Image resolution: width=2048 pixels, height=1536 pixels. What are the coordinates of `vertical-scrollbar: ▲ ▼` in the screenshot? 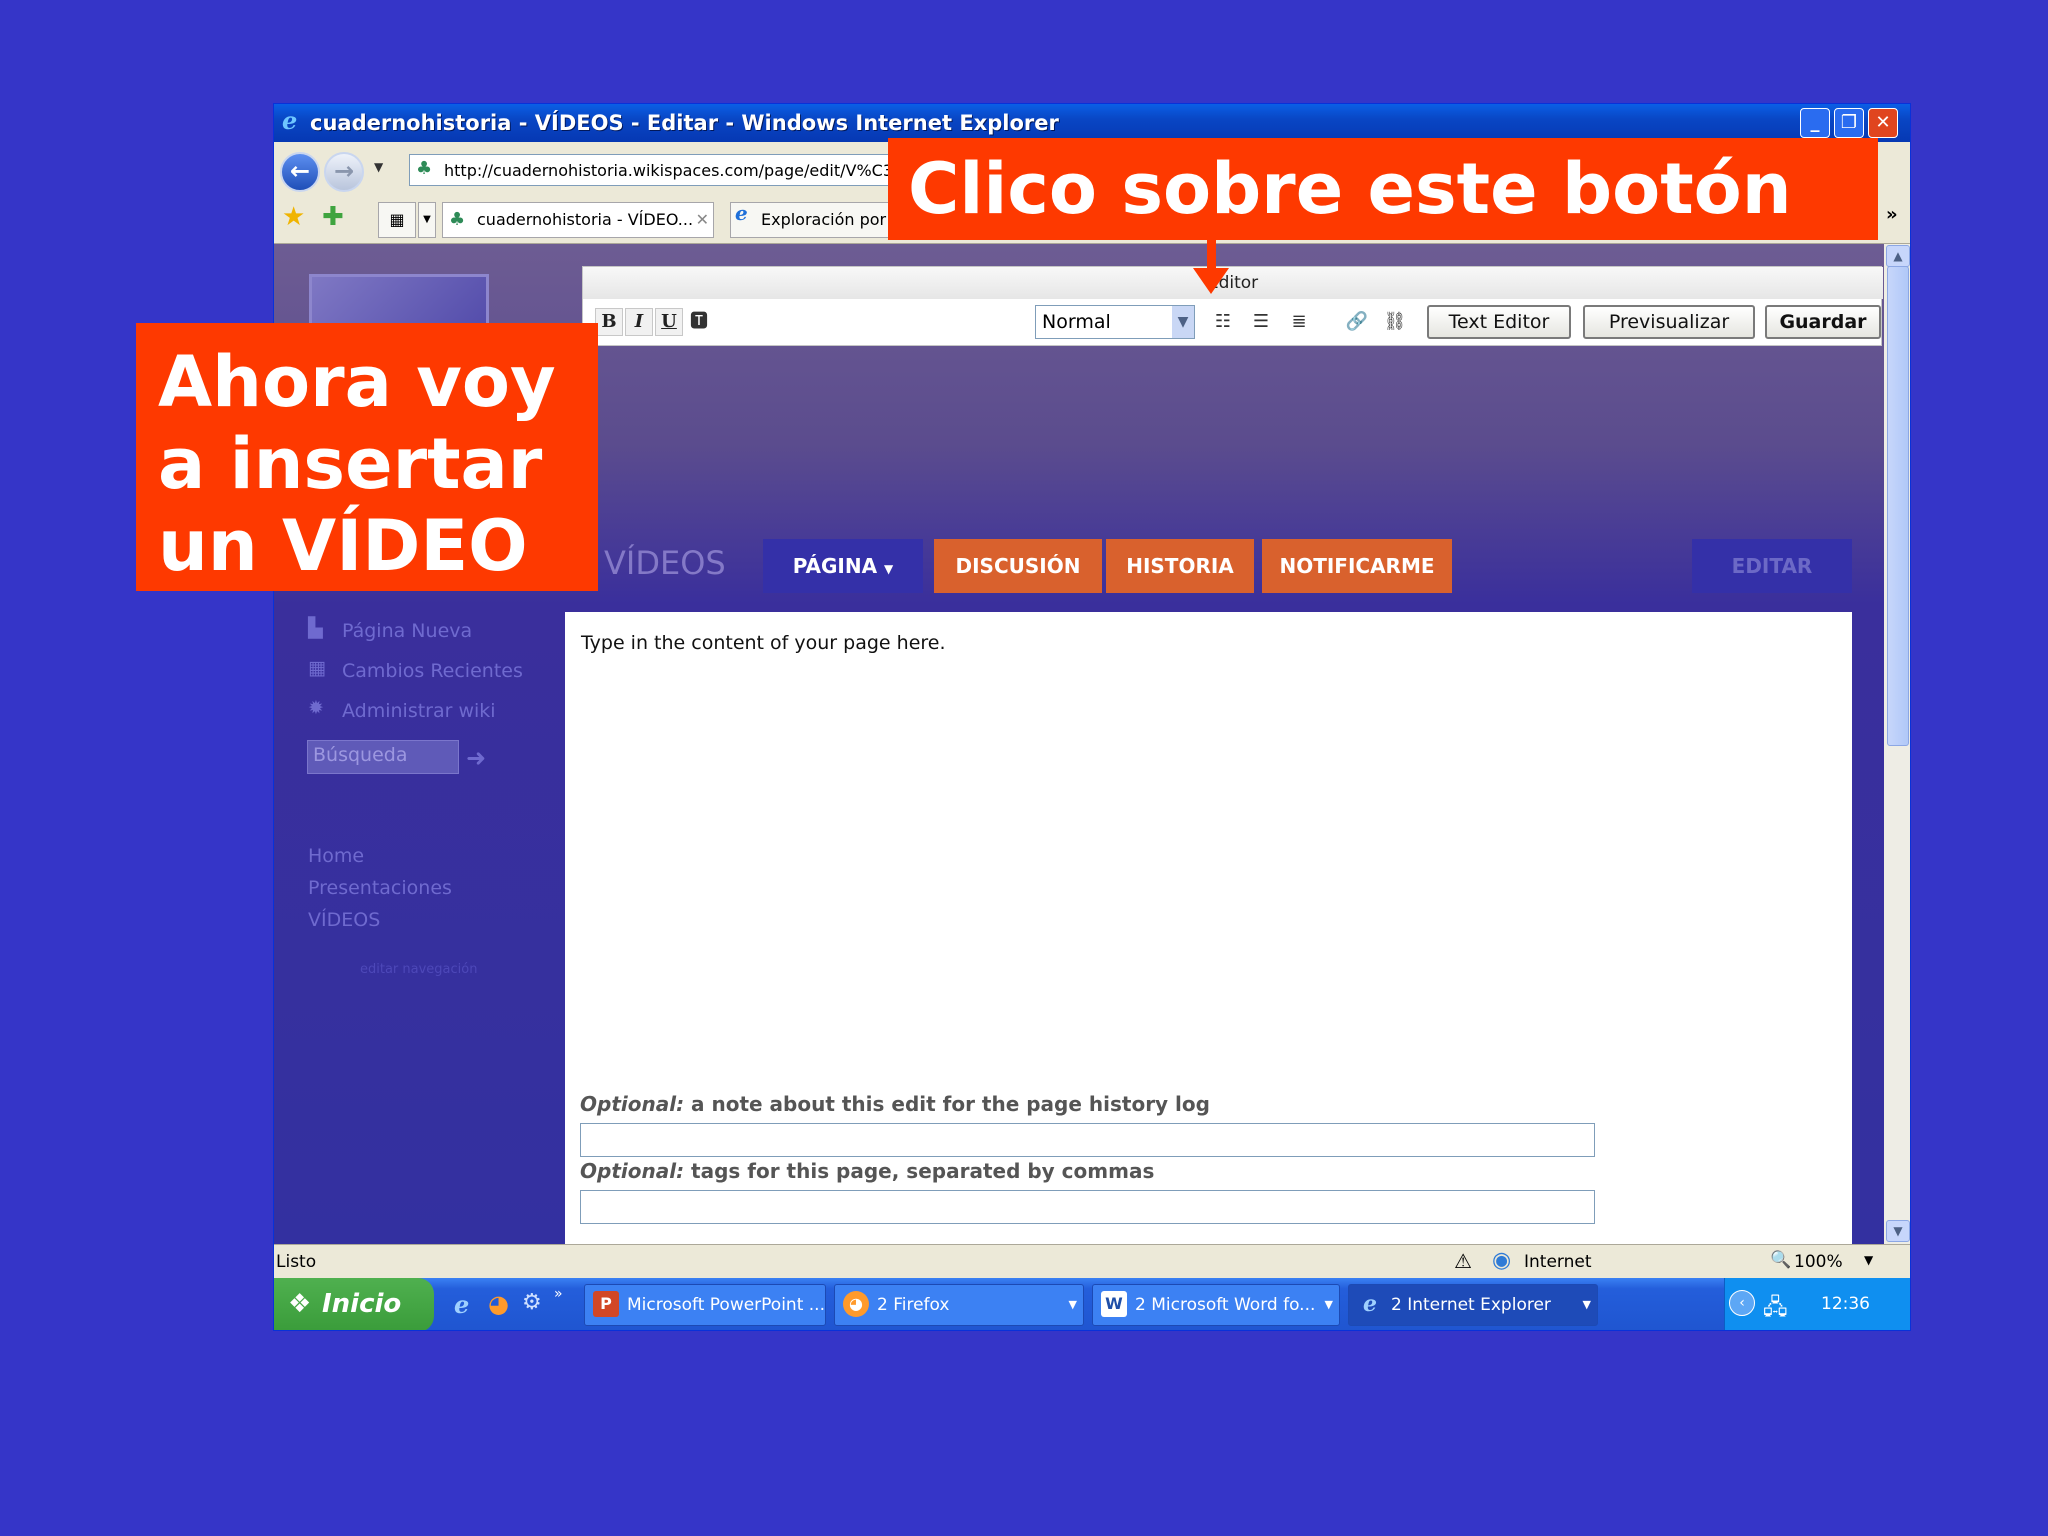 It's located at (1897, 744).